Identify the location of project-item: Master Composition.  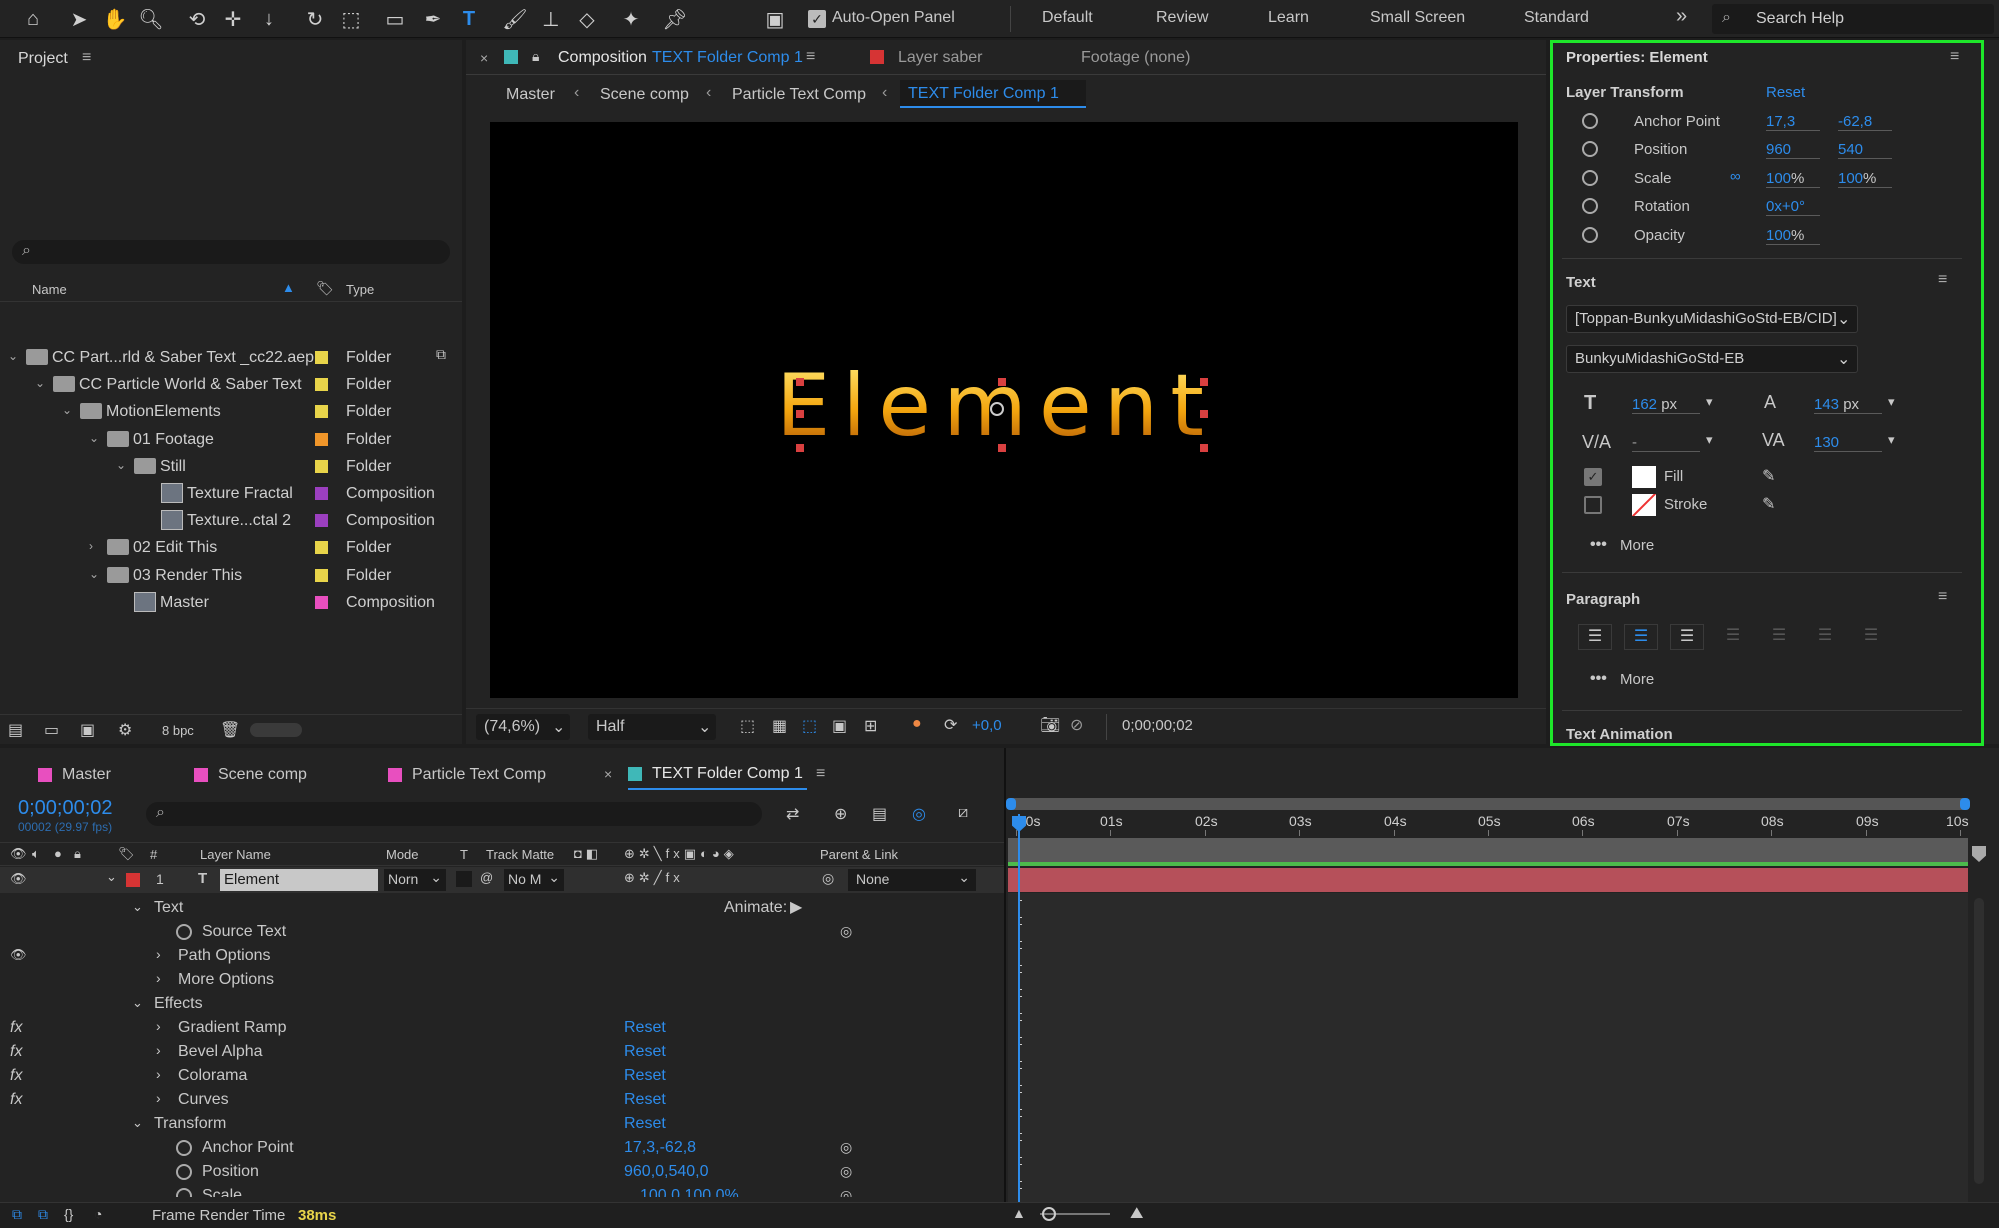
(220, 602).